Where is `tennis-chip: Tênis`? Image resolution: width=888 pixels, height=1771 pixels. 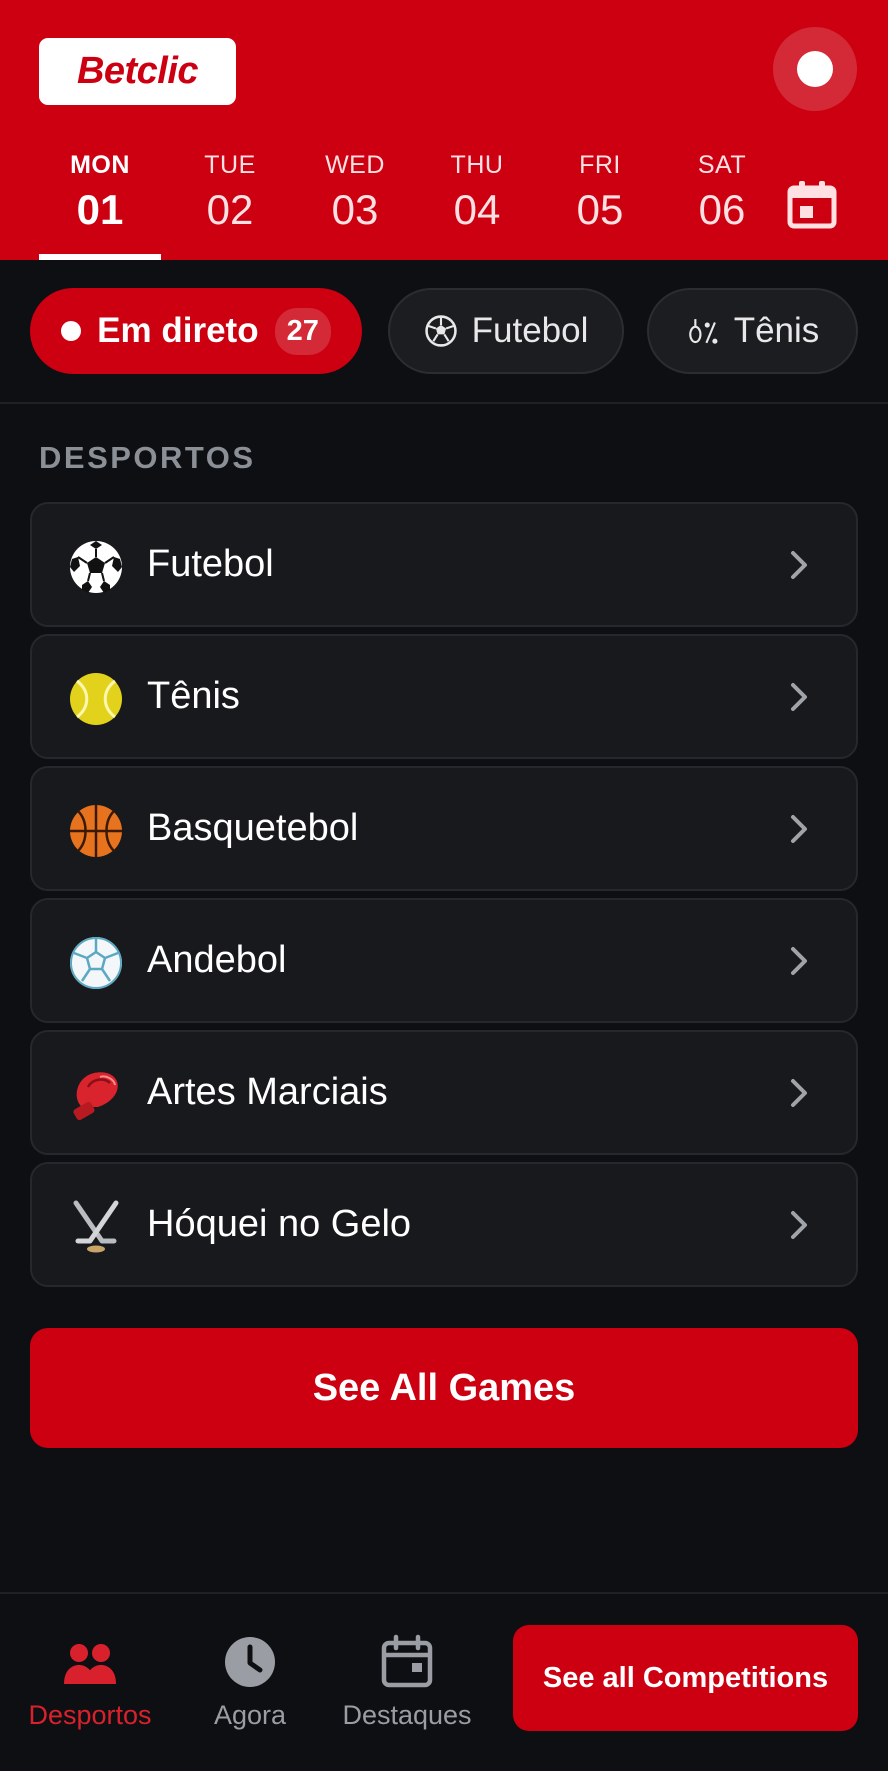 tennis-chip: Tênis is located at coordinates (752, 331).